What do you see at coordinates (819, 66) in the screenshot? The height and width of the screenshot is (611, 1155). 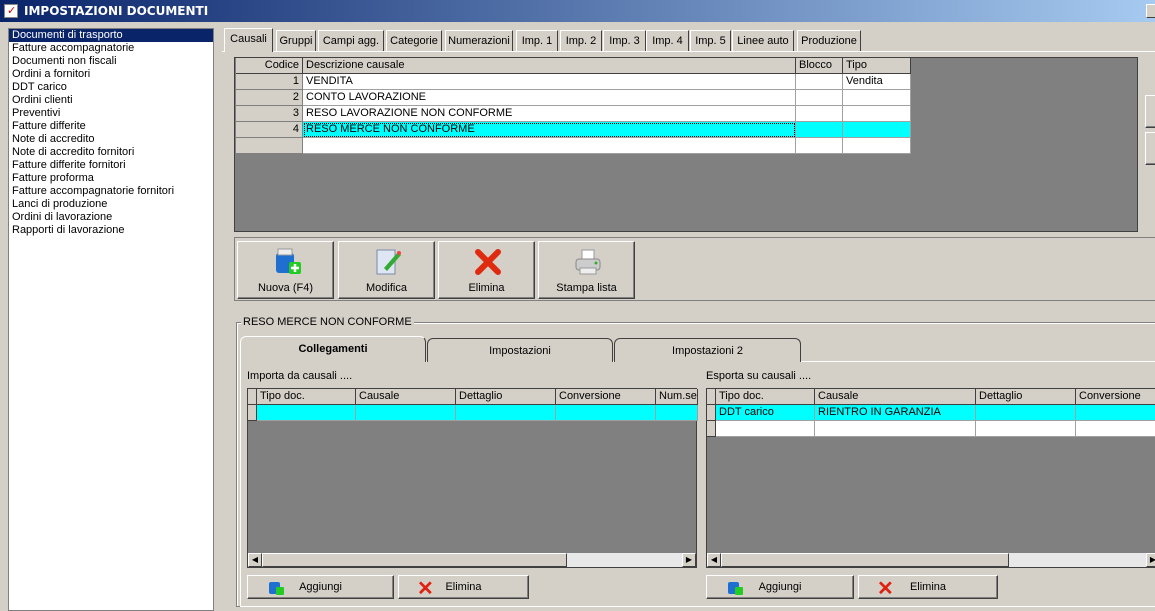 I see `column-header: Blocco` at bounding box center [819, 66].